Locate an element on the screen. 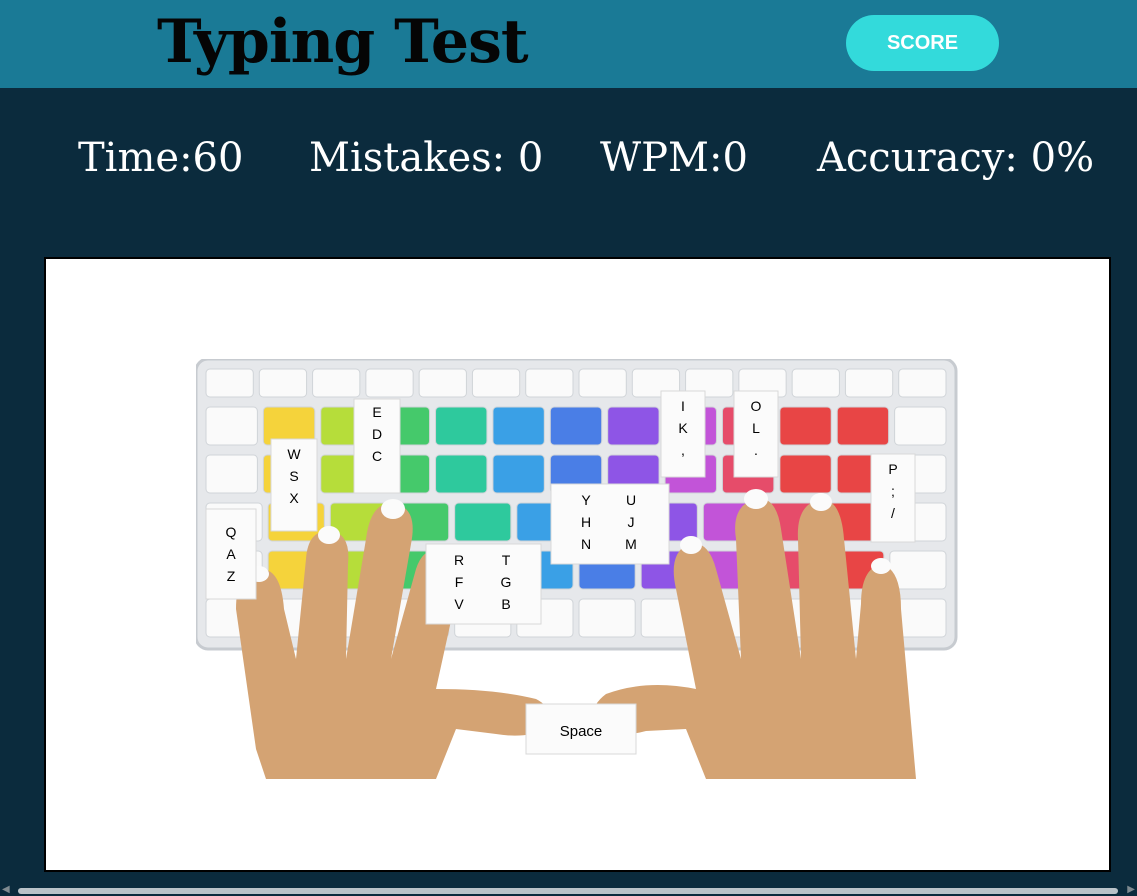 The width and height of the screenshot is (1137, 896). svg-text: N is located at coordinates (586, 544).